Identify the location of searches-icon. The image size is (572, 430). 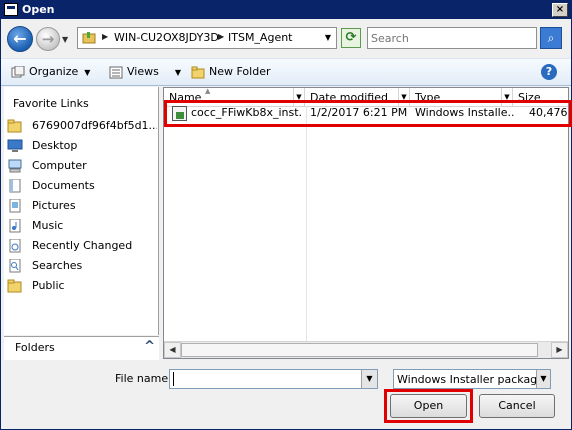
(15, 266).